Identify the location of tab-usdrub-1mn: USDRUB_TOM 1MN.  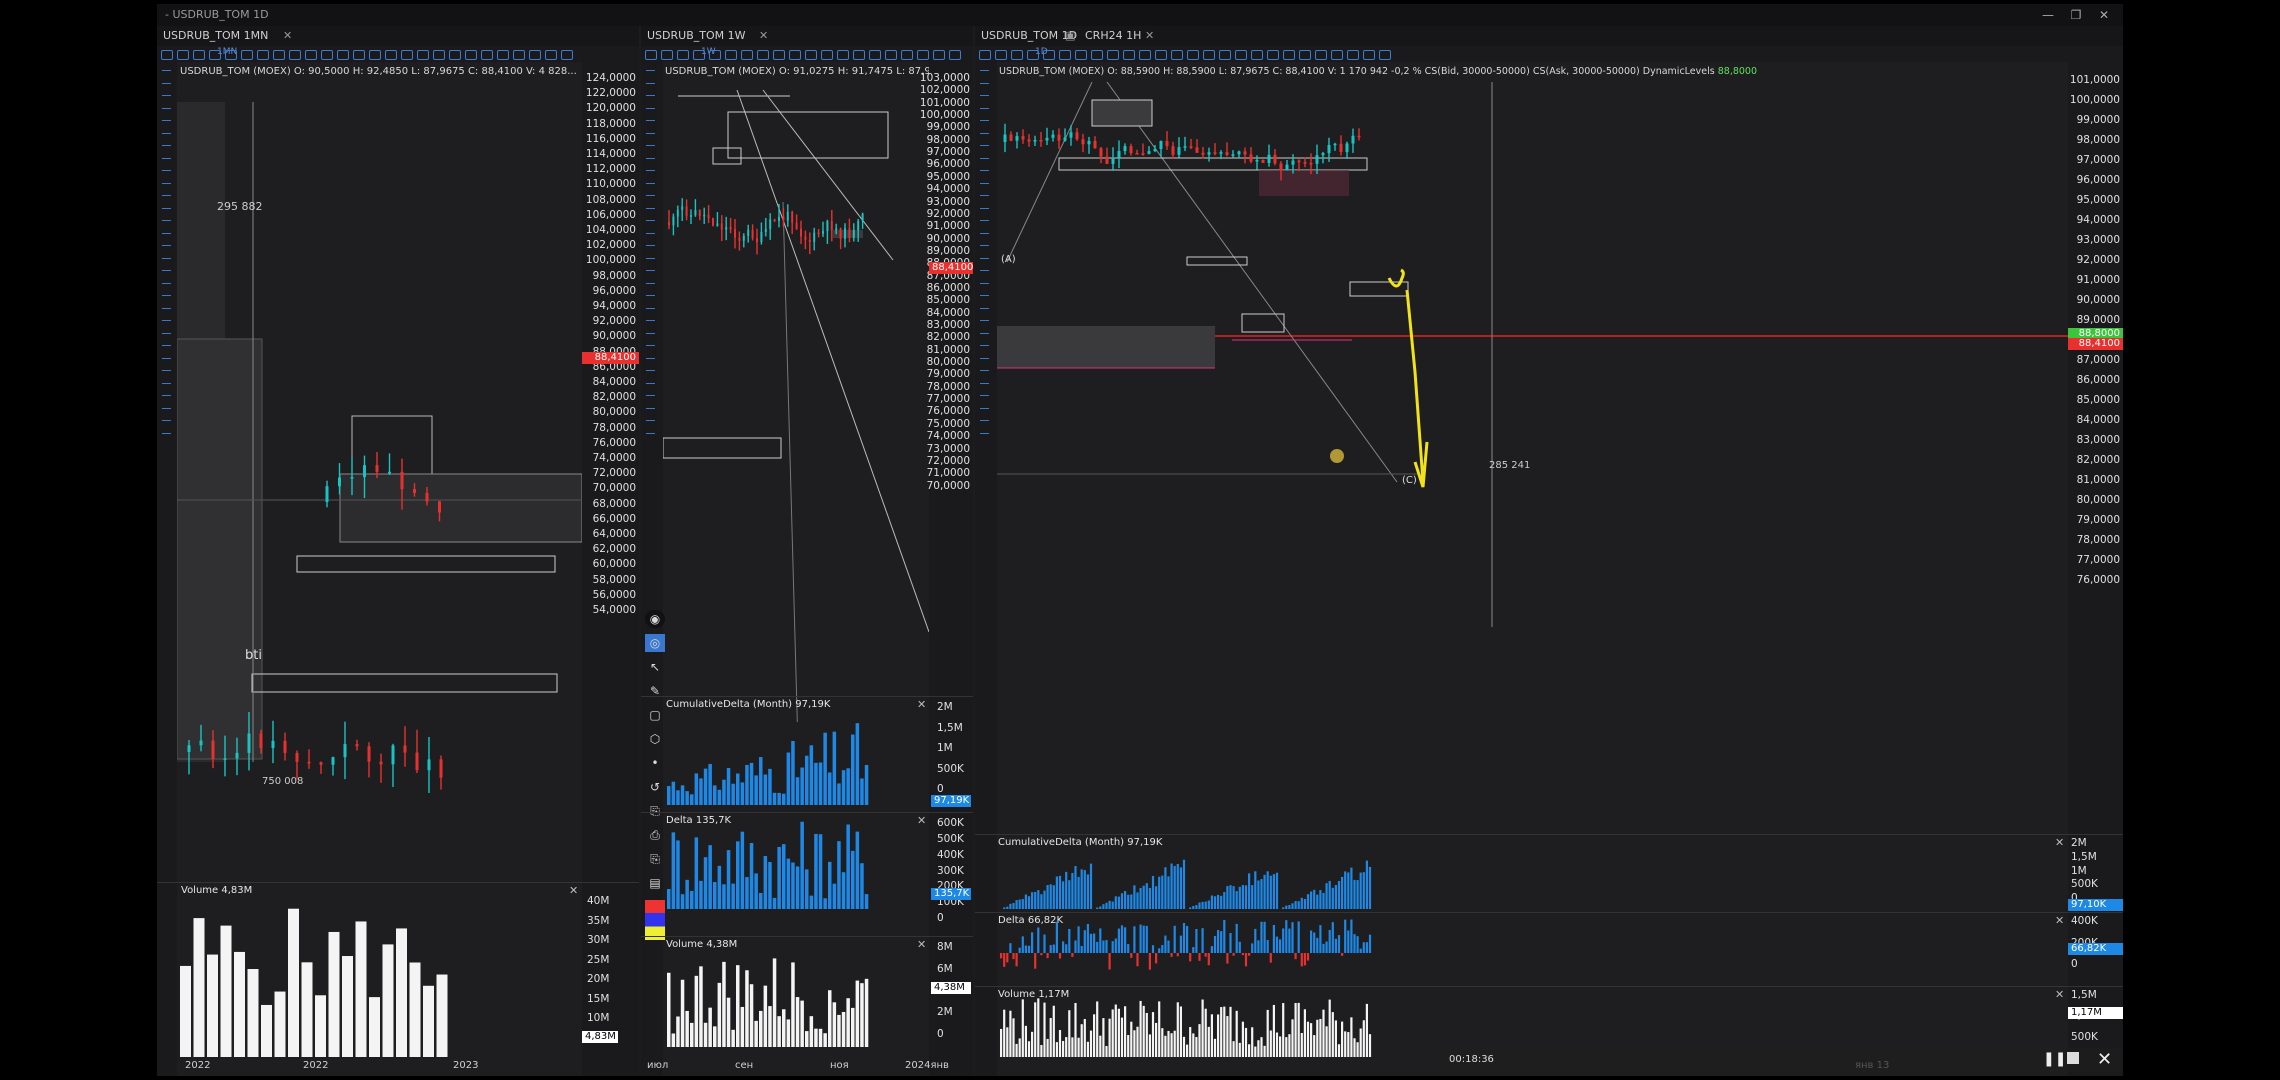
(215, 35).